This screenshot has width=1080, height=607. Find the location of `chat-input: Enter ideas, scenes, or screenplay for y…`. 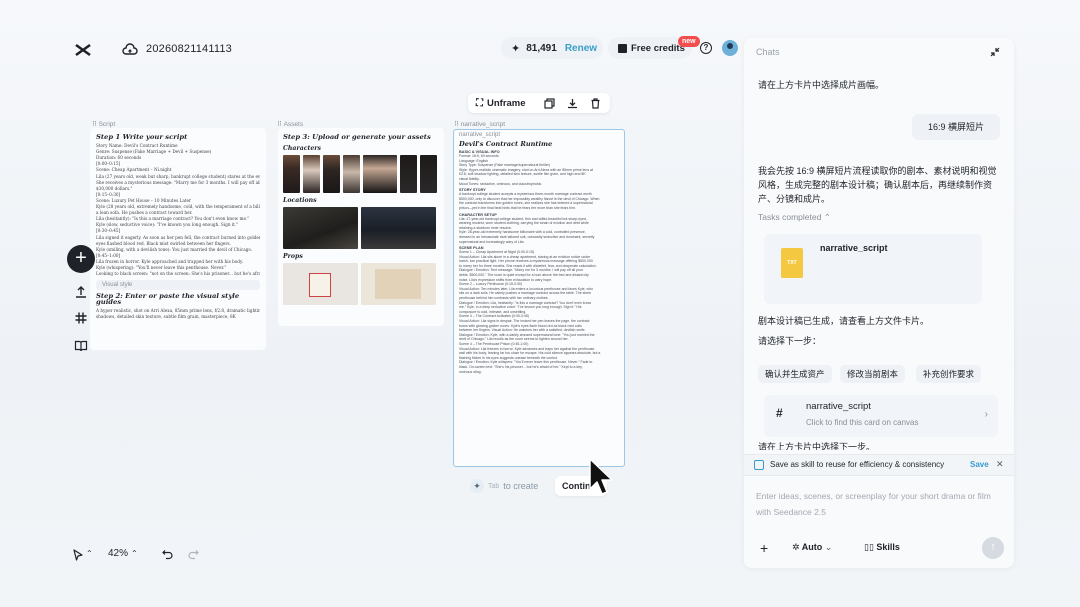

chat-input: Enter ideas, scenes, or screenplay for y… is located at coordinates (881, 504).